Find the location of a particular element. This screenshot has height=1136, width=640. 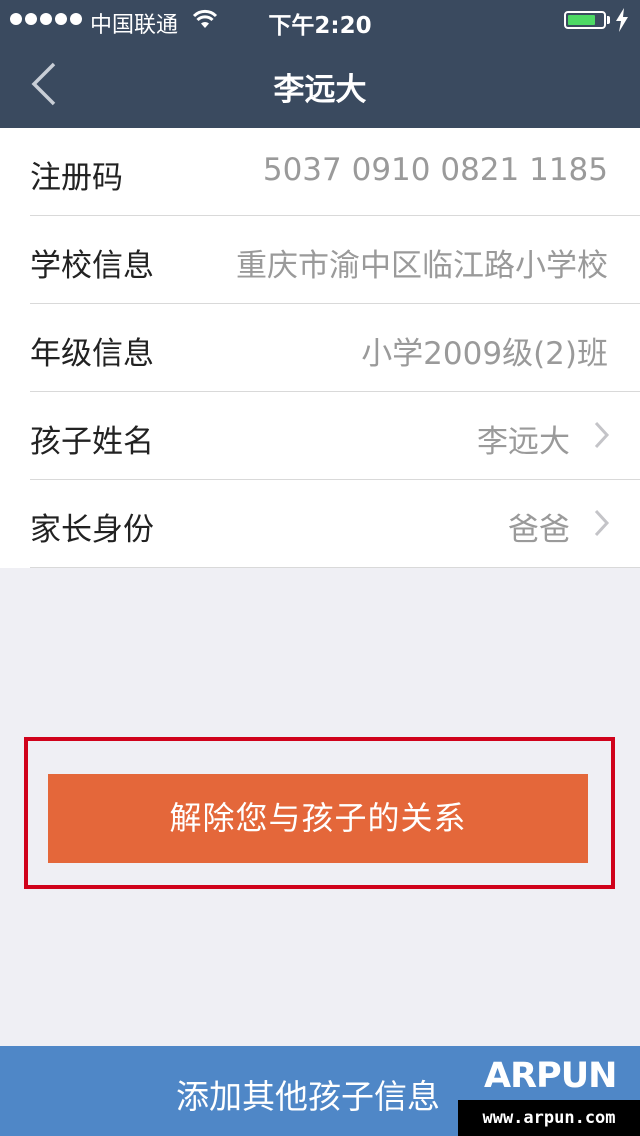

info-row-registration-code: 注册码 5037 0910 0821 1185 is located at coordinates (335, 172).